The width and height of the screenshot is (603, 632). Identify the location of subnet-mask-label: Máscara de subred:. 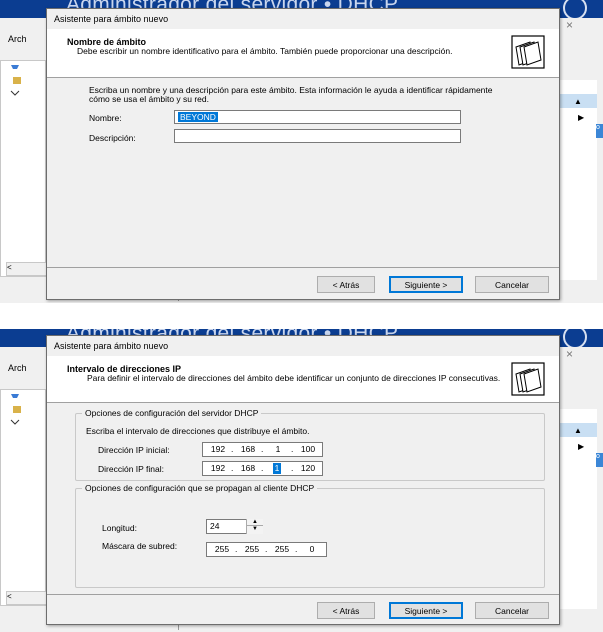
(140, 546).